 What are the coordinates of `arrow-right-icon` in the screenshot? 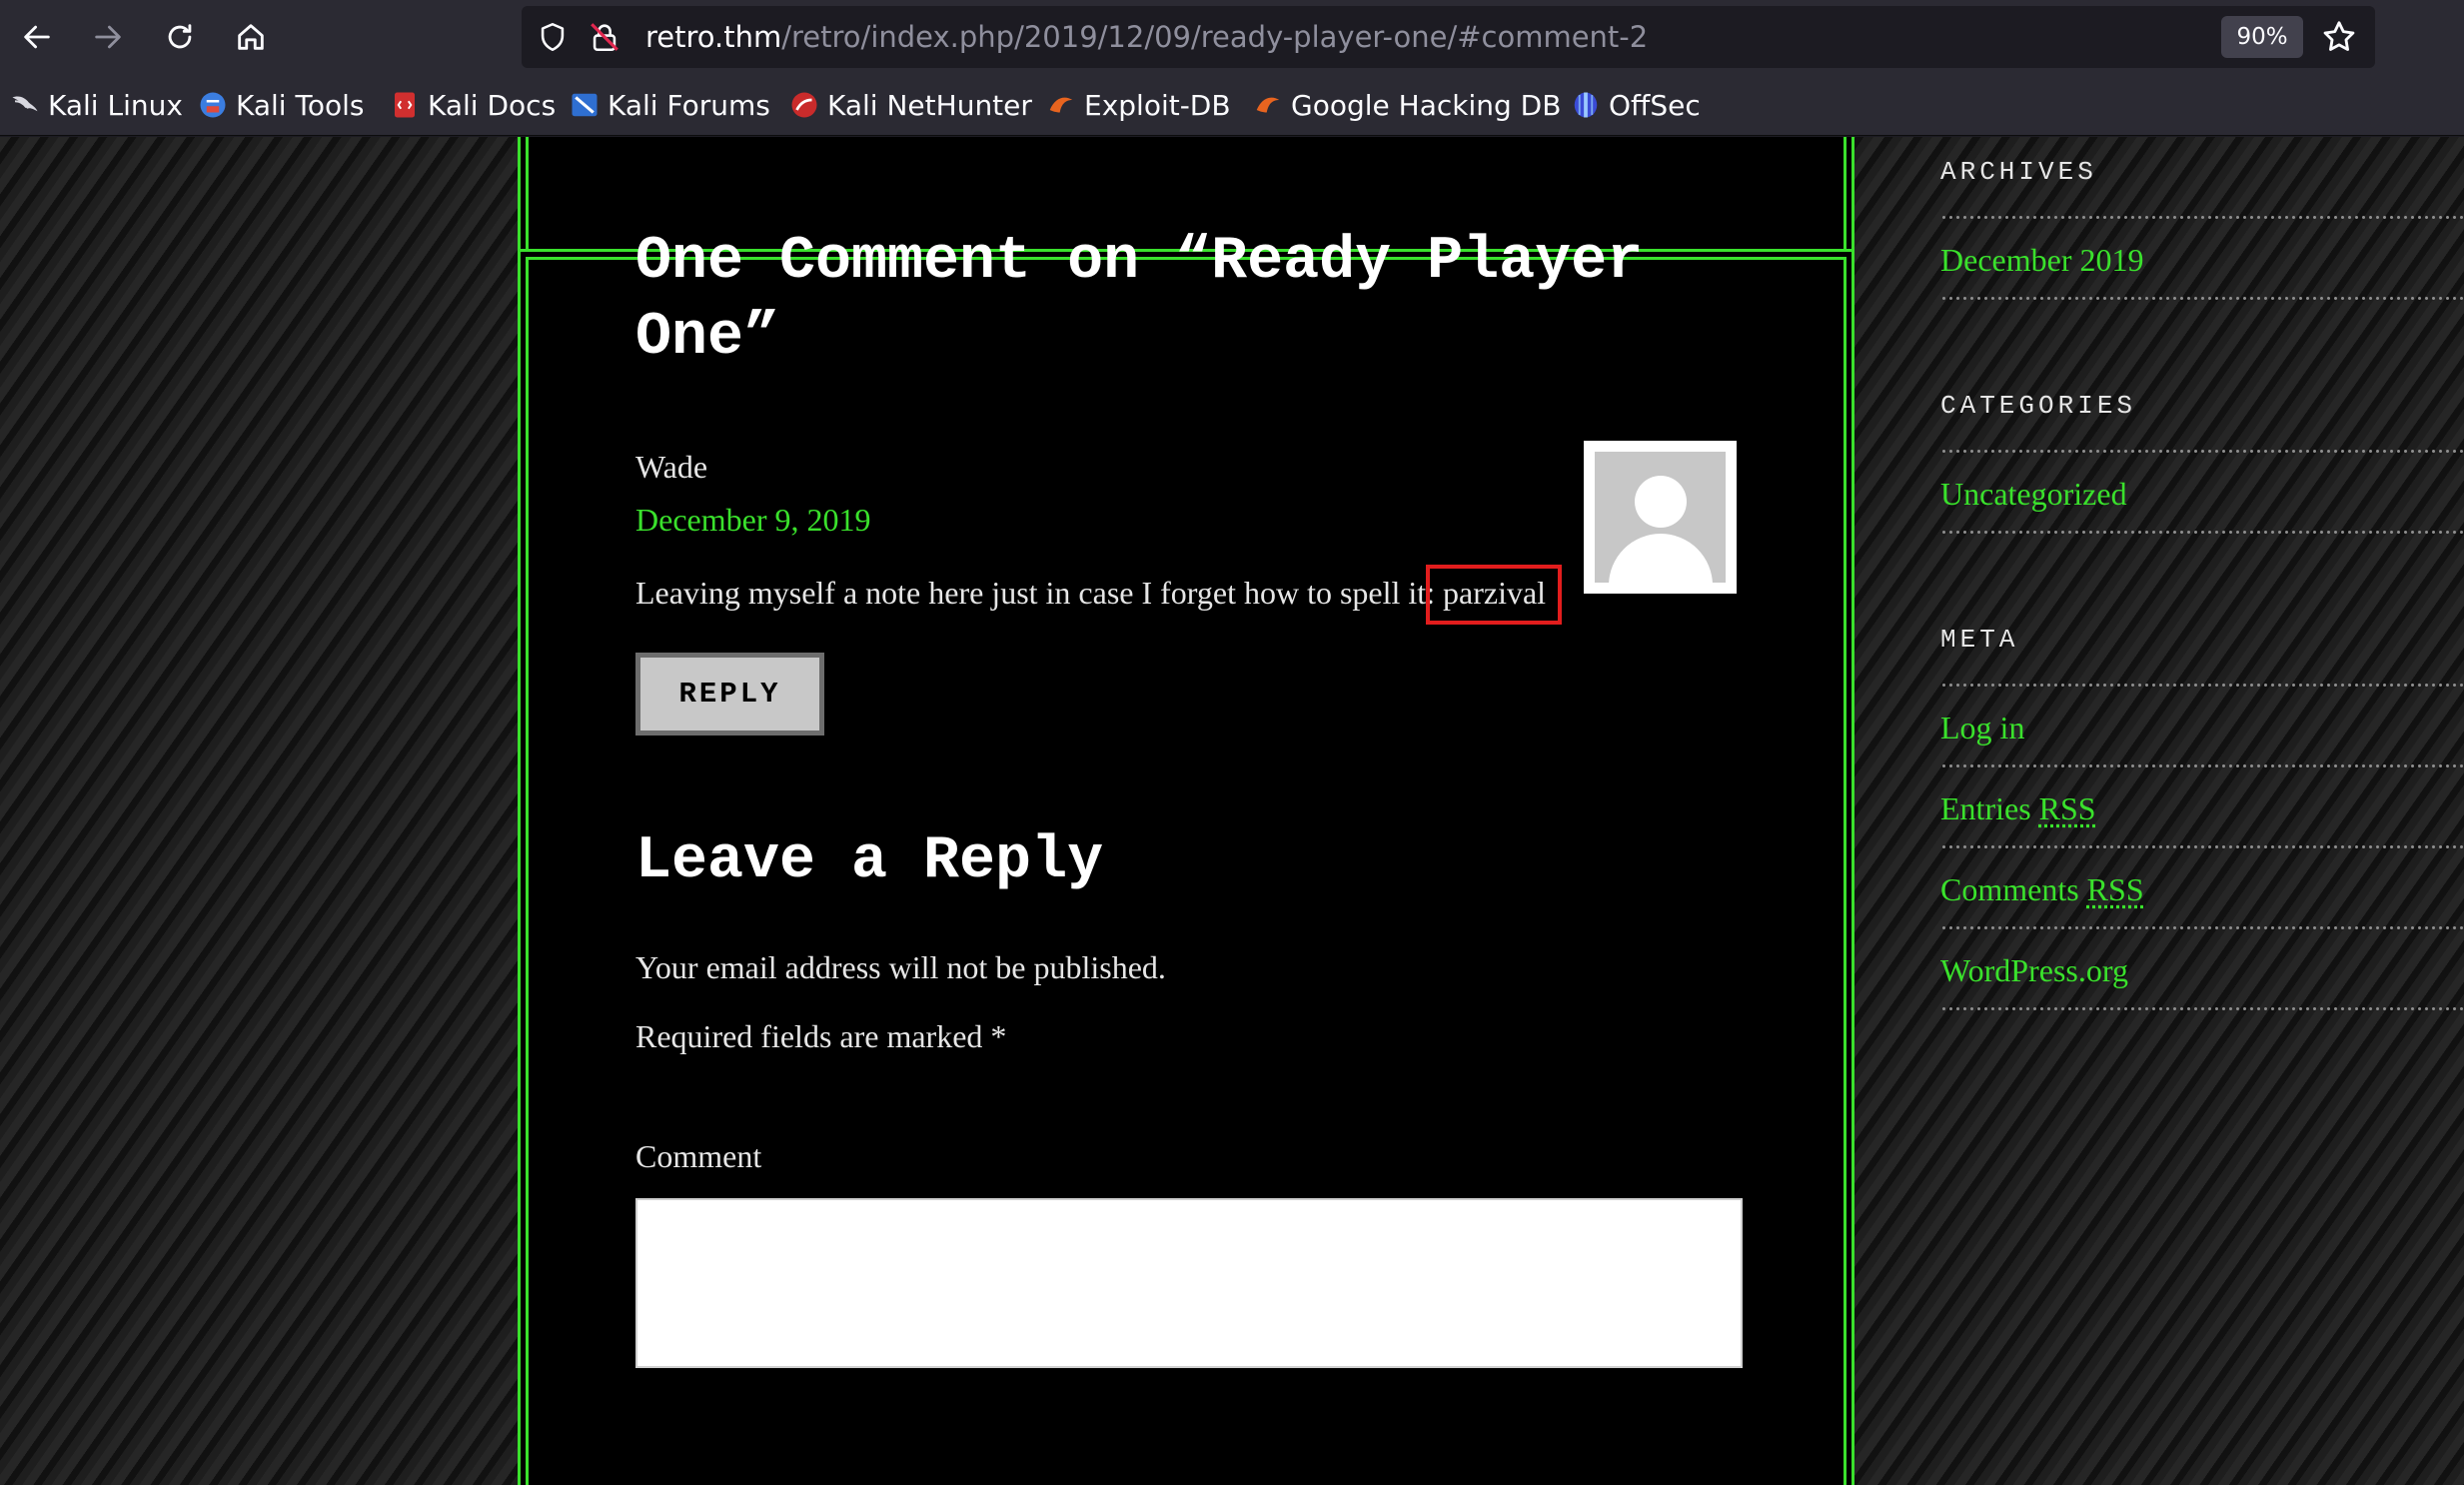 It's located at (108, 37).